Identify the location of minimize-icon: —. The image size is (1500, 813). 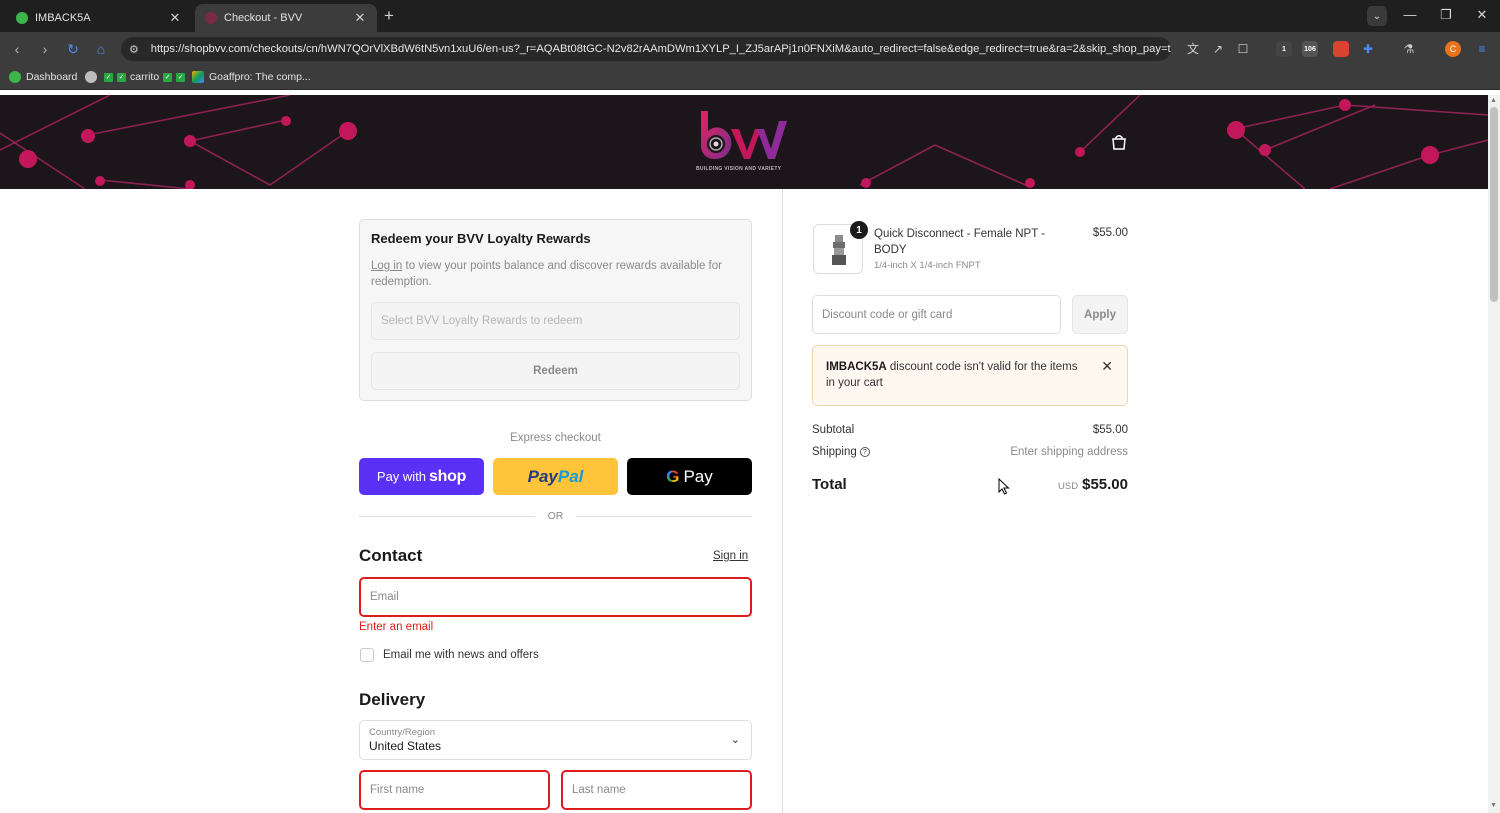
(1410, 14).